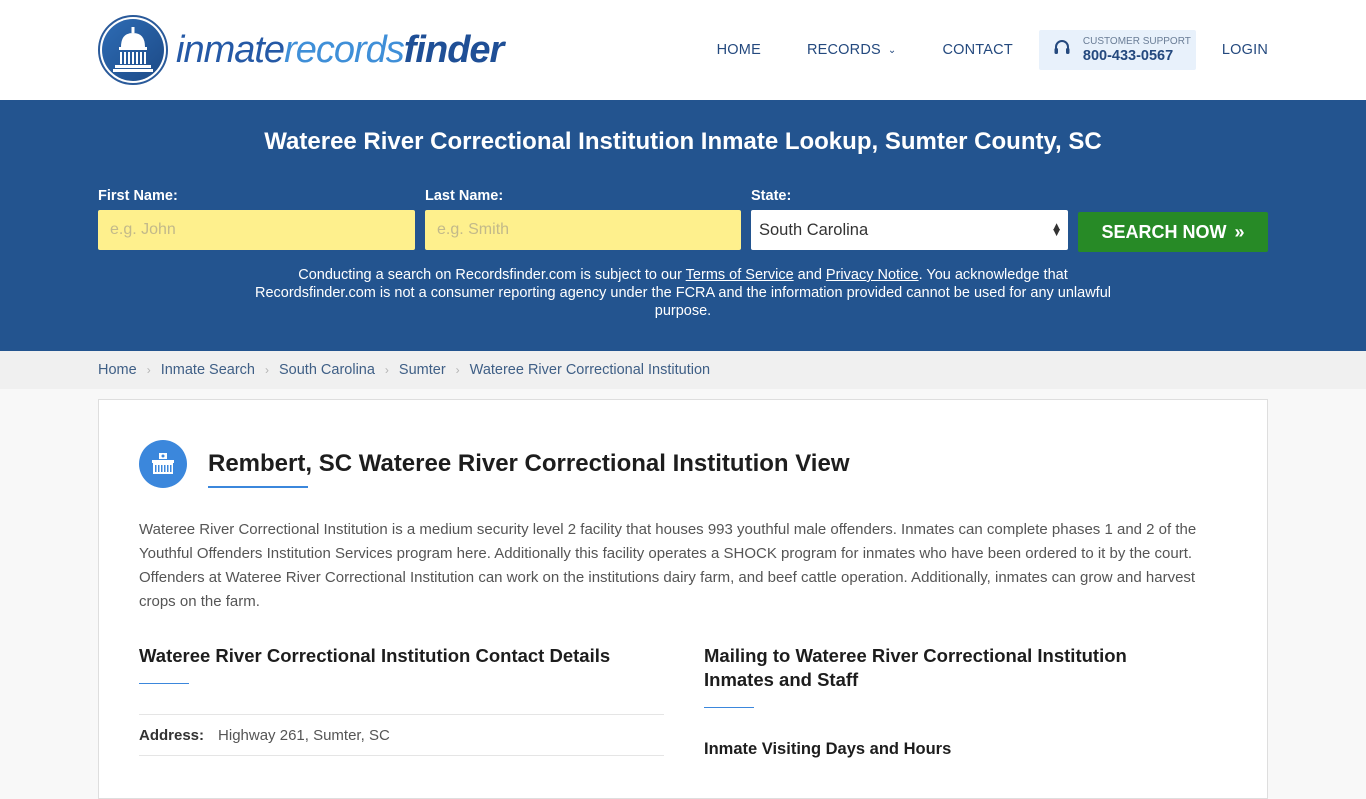 The width and height of the screenshot is (1366, 799). What do you see at coordinates (892, 50) in the screenshot?
I see `chevron-down-icon: ⌄` at bounding box center [892, 50].